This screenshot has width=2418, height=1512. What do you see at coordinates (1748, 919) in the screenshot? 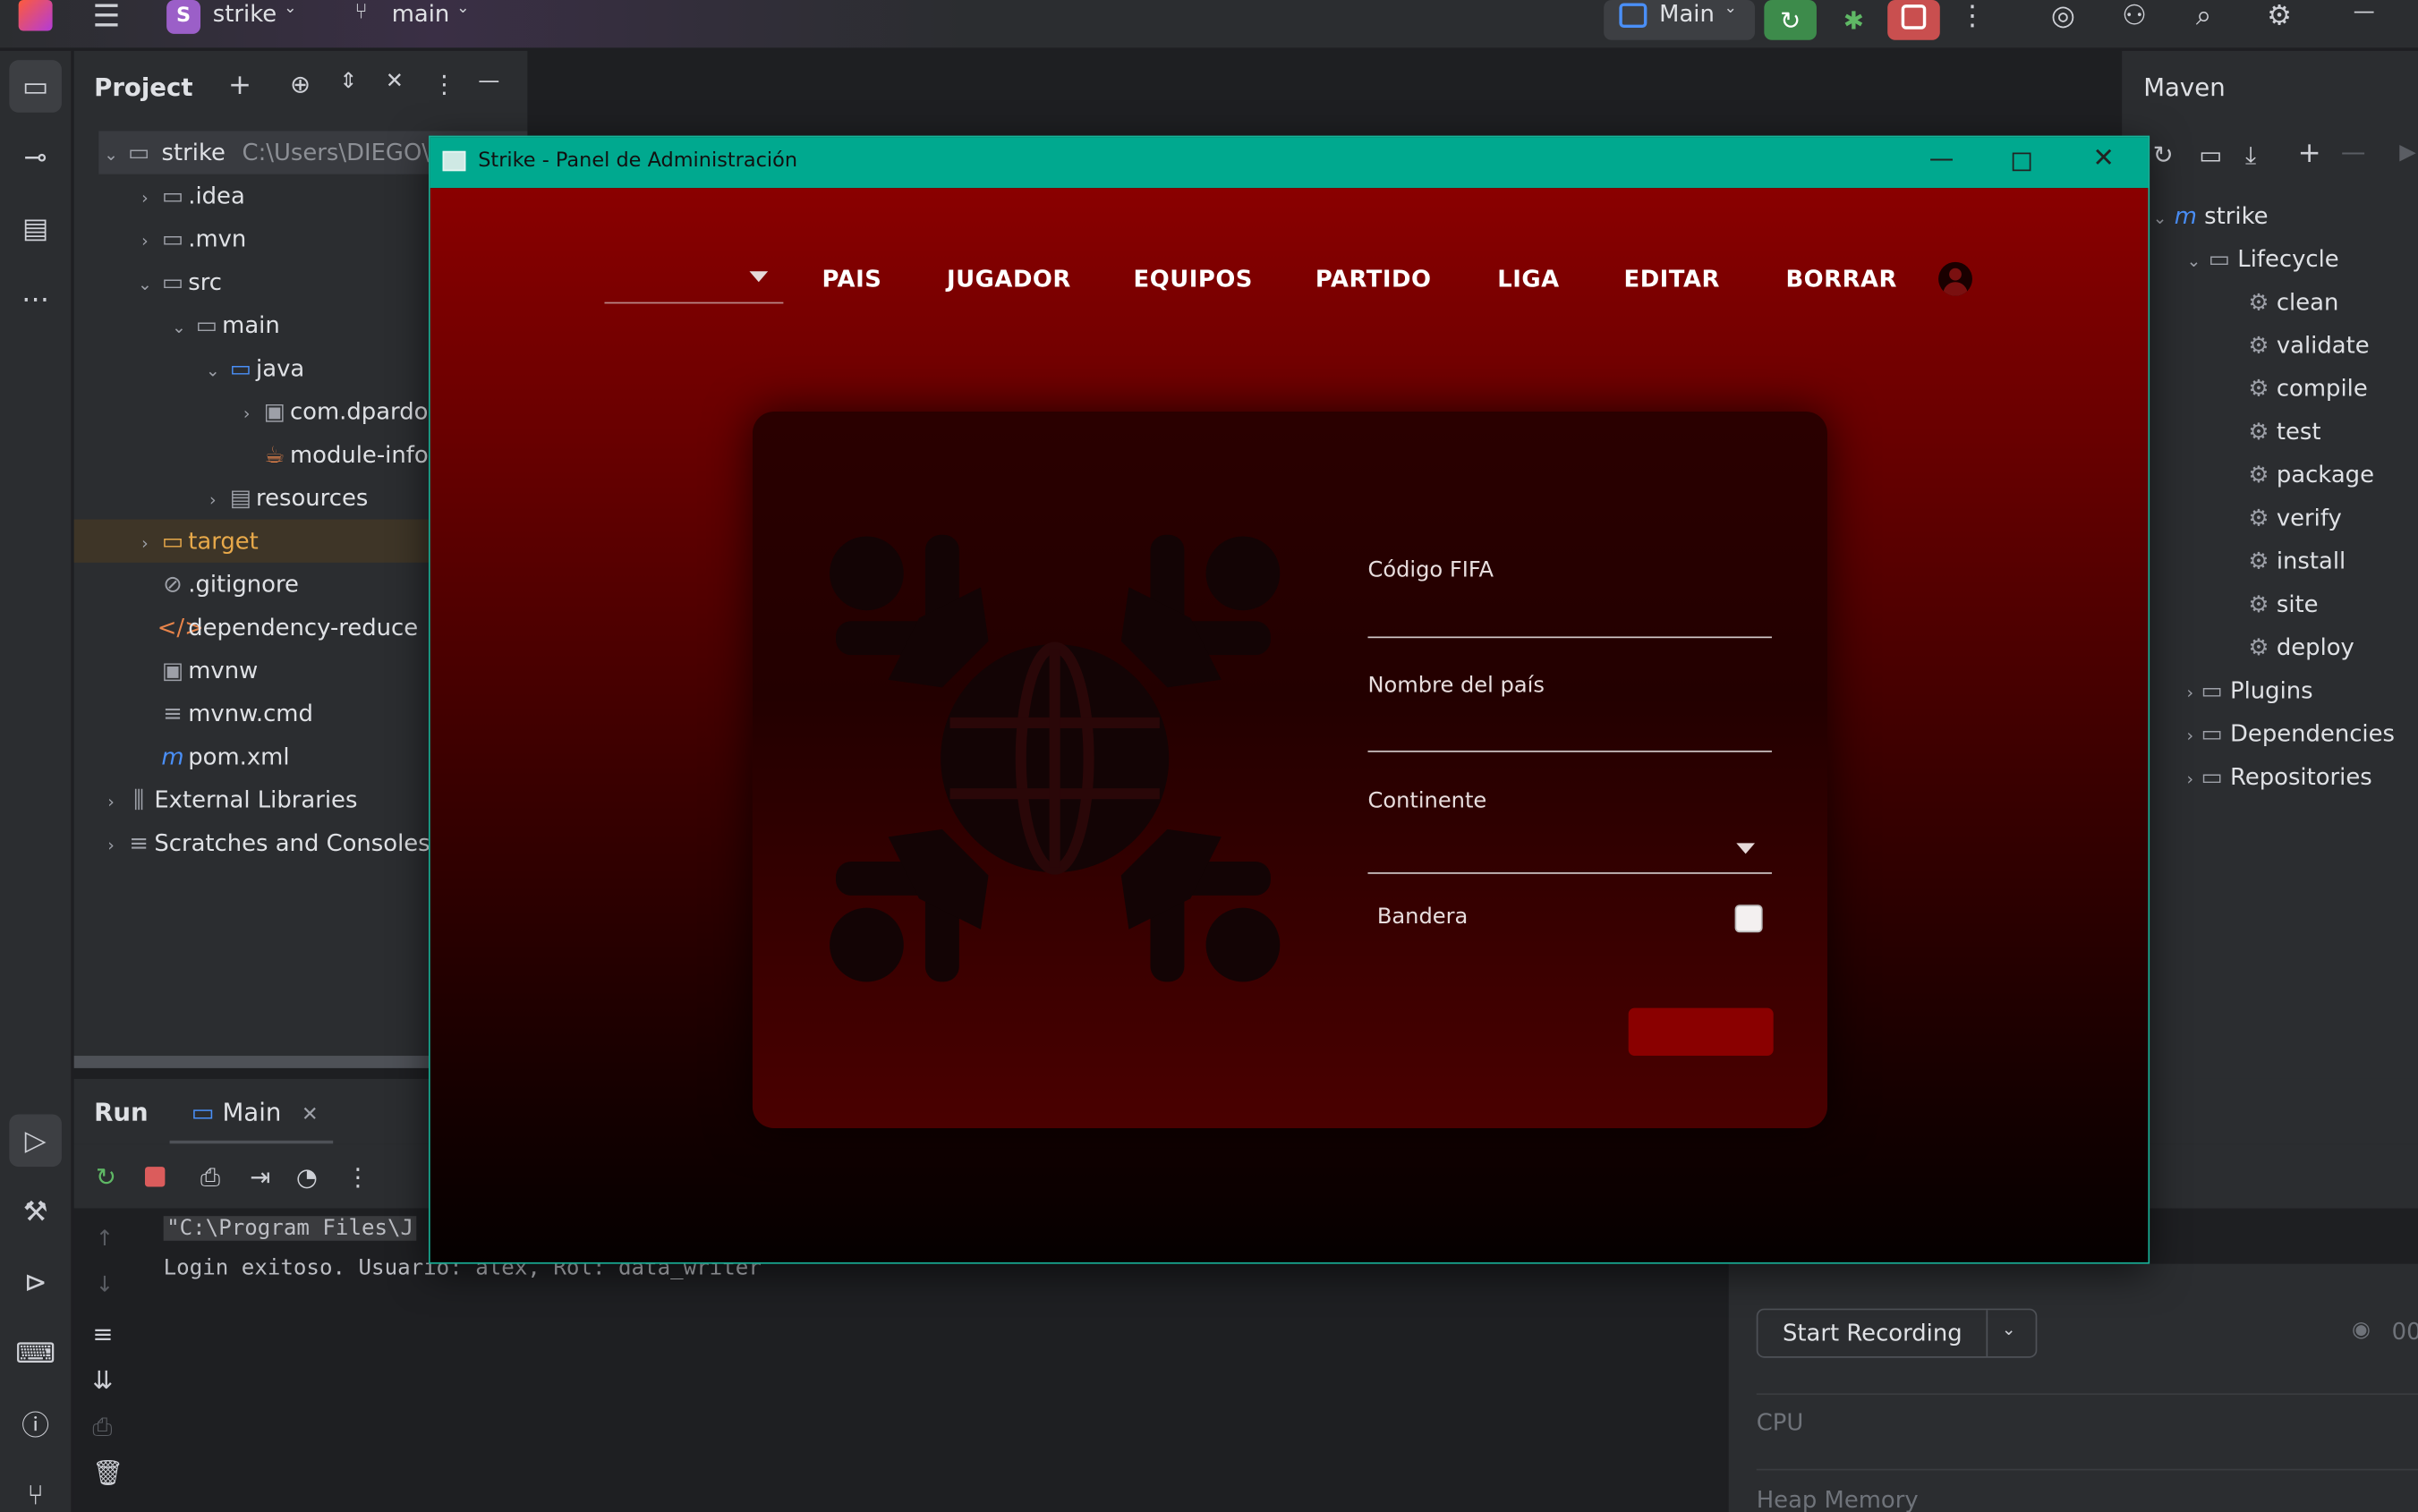
I see `bandera-upload-icon` at bounding box center [1748, 919].